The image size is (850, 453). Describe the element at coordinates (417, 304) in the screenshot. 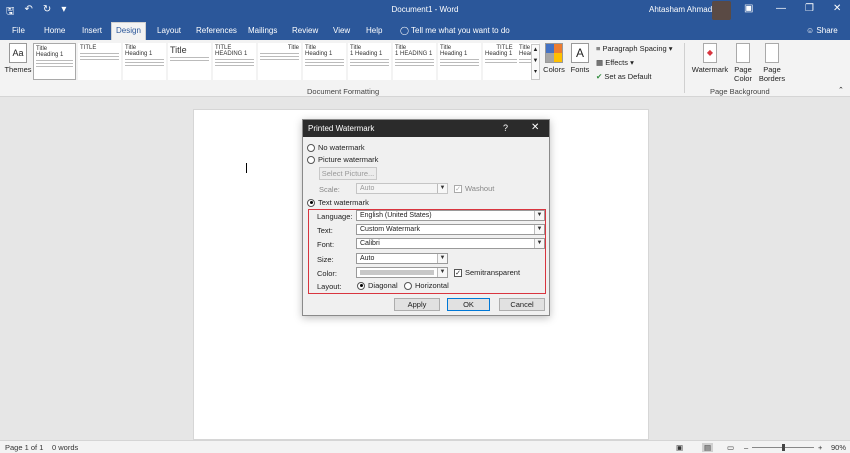

I see `apply-button: Apply` at that location.